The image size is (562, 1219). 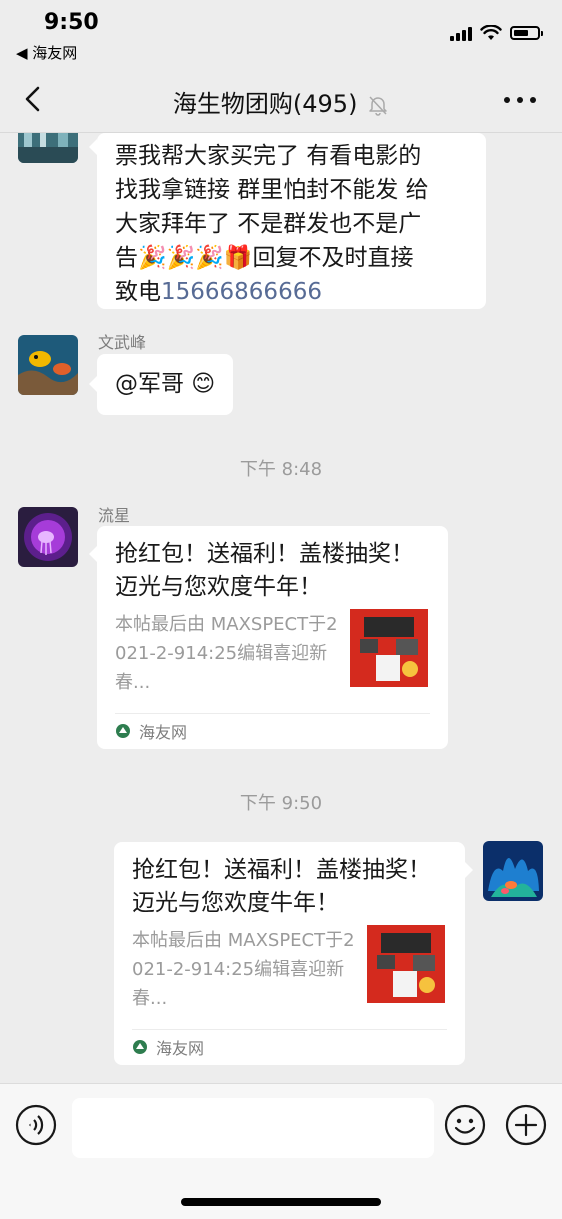 What do you see at coordinates (520, 100) in the screenshot?
I see `more-options-icon` at bounding box center [520, 100].